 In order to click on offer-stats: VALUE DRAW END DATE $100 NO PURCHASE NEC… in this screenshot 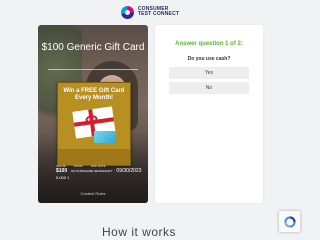, I will do `click(102, 172)`.